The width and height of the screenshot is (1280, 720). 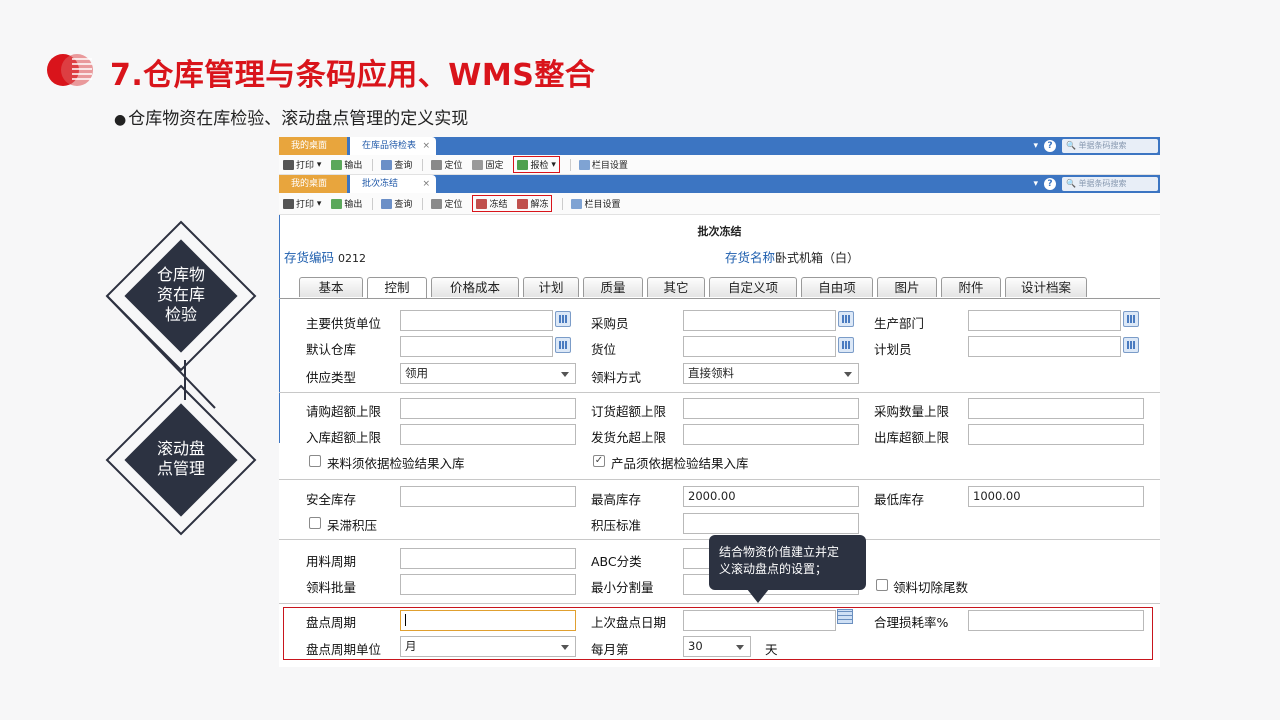 What do you see at coordinates (416, 373) in the screenshot?
I see `supply-type-value: 领用` at bounding box center [416, 373].